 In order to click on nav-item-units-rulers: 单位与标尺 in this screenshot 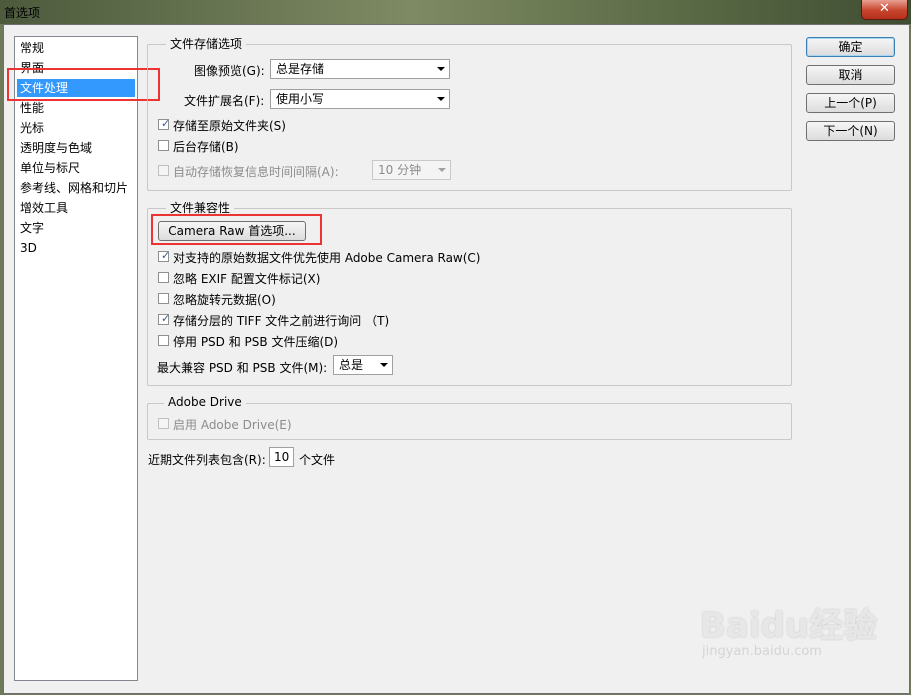, I will do `click(76, 168)`.